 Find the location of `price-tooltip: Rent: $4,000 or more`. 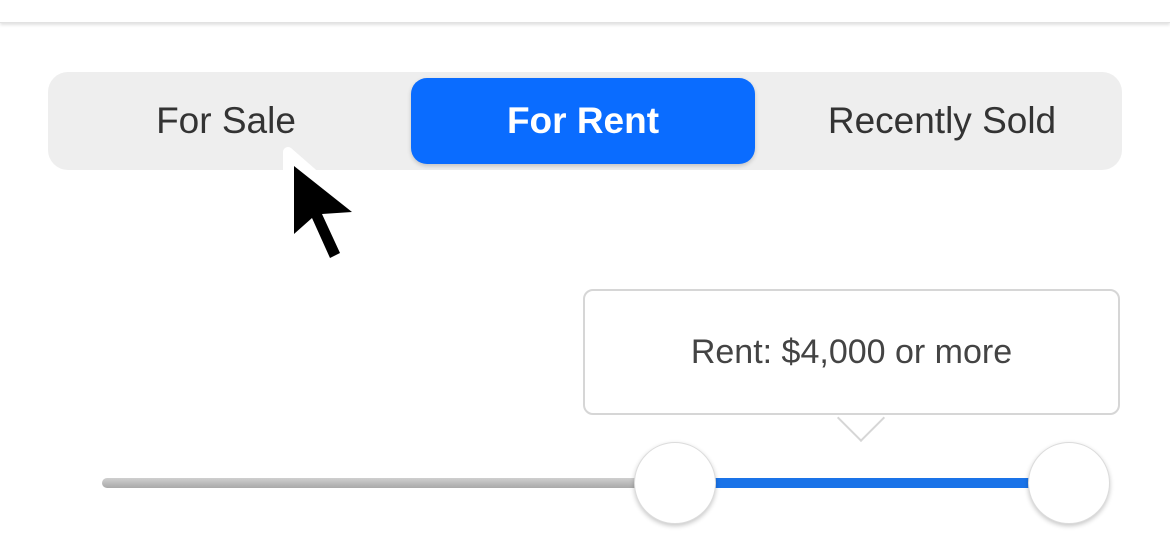

price-tooltip: Rent: $4,000 or more is located at coordinates (851, 352).